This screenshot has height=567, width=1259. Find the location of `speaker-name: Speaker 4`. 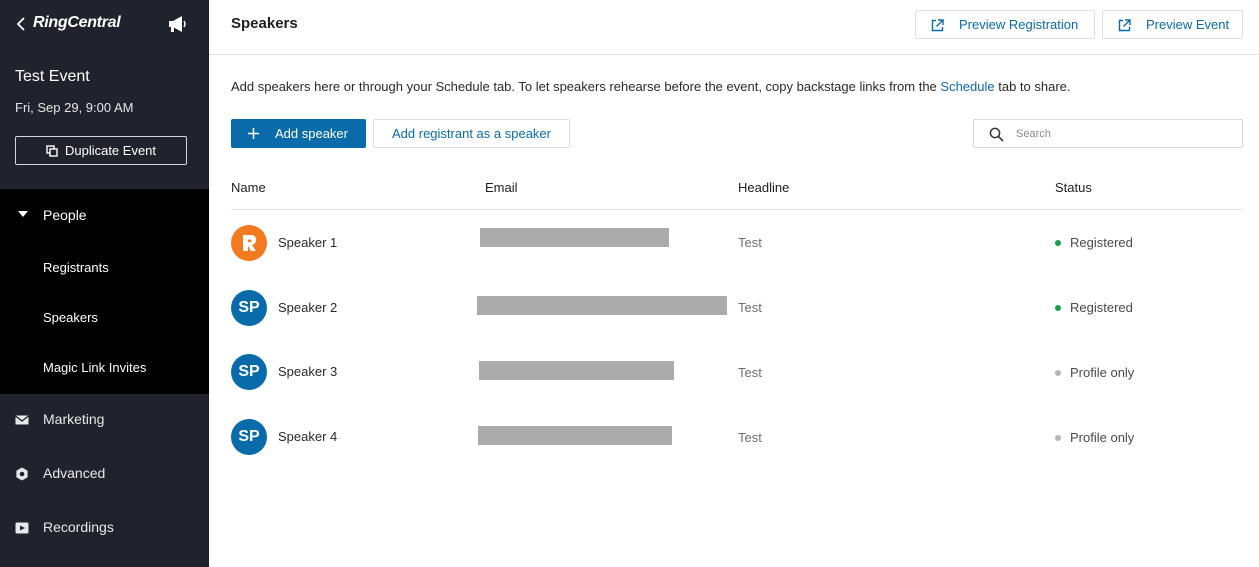

speaker-name: Speaker 4 is located at coordinates (307, 436).